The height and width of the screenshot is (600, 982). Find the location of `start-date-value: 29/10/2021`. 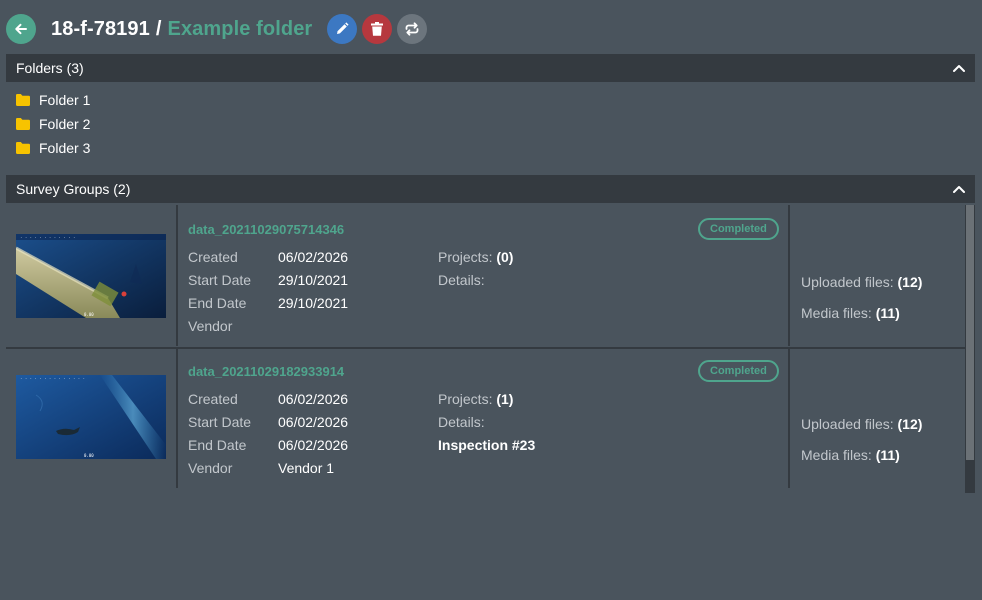

start-date-value: 29/10/2021 is located at coordinates (313, 280).